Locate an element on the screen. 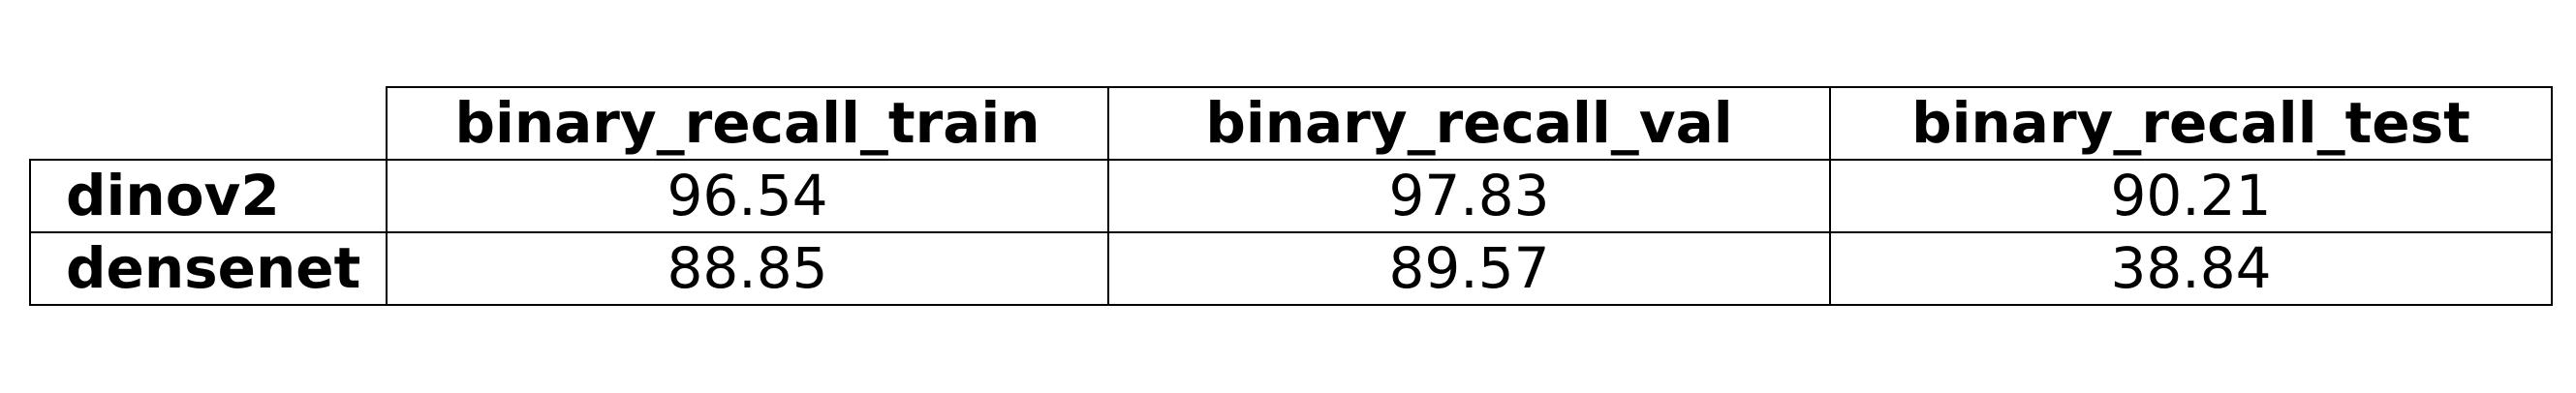  corner-cell is located at coordinates (209, 124).